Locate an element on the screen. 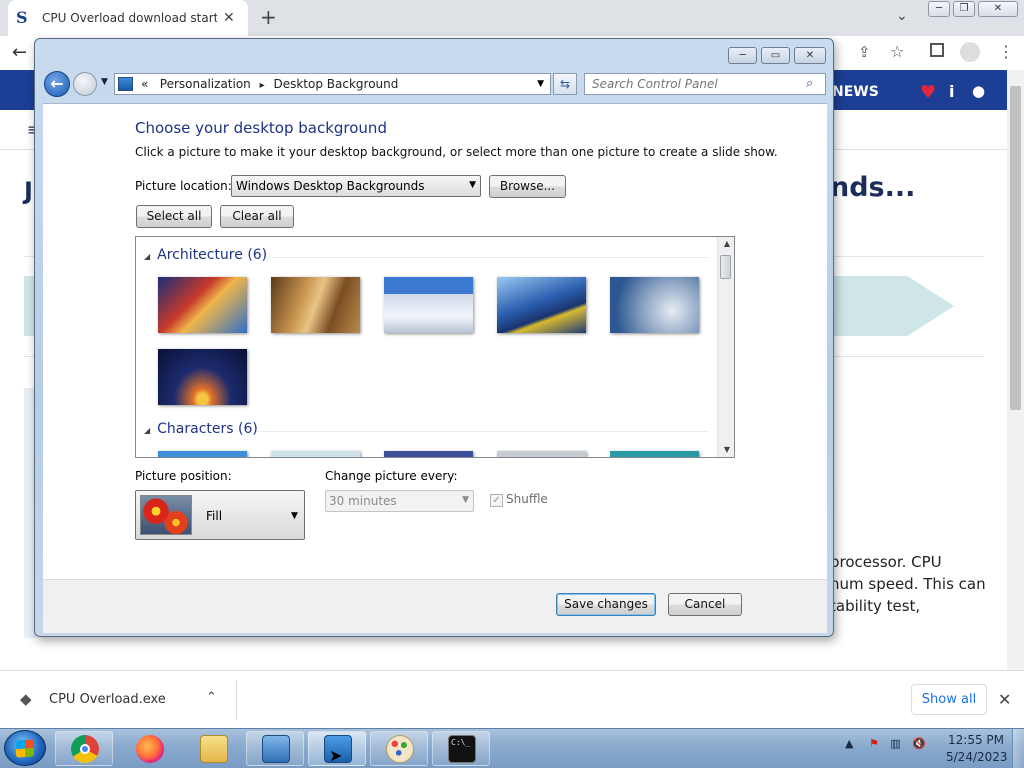 Image resolution: width=1024 pixels, height=768 pixels. scroll-up-arrow-icon: ▲ is located at coordinates (727, 243).